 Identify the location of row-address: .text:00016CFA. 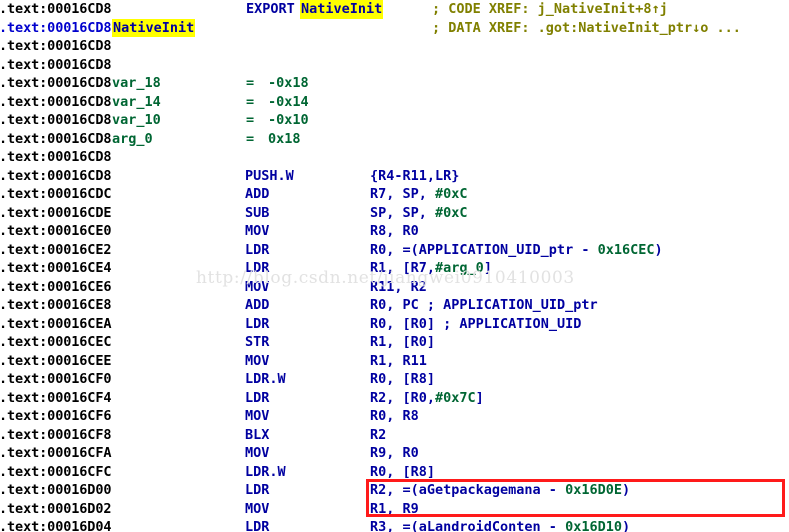
(56, 453).